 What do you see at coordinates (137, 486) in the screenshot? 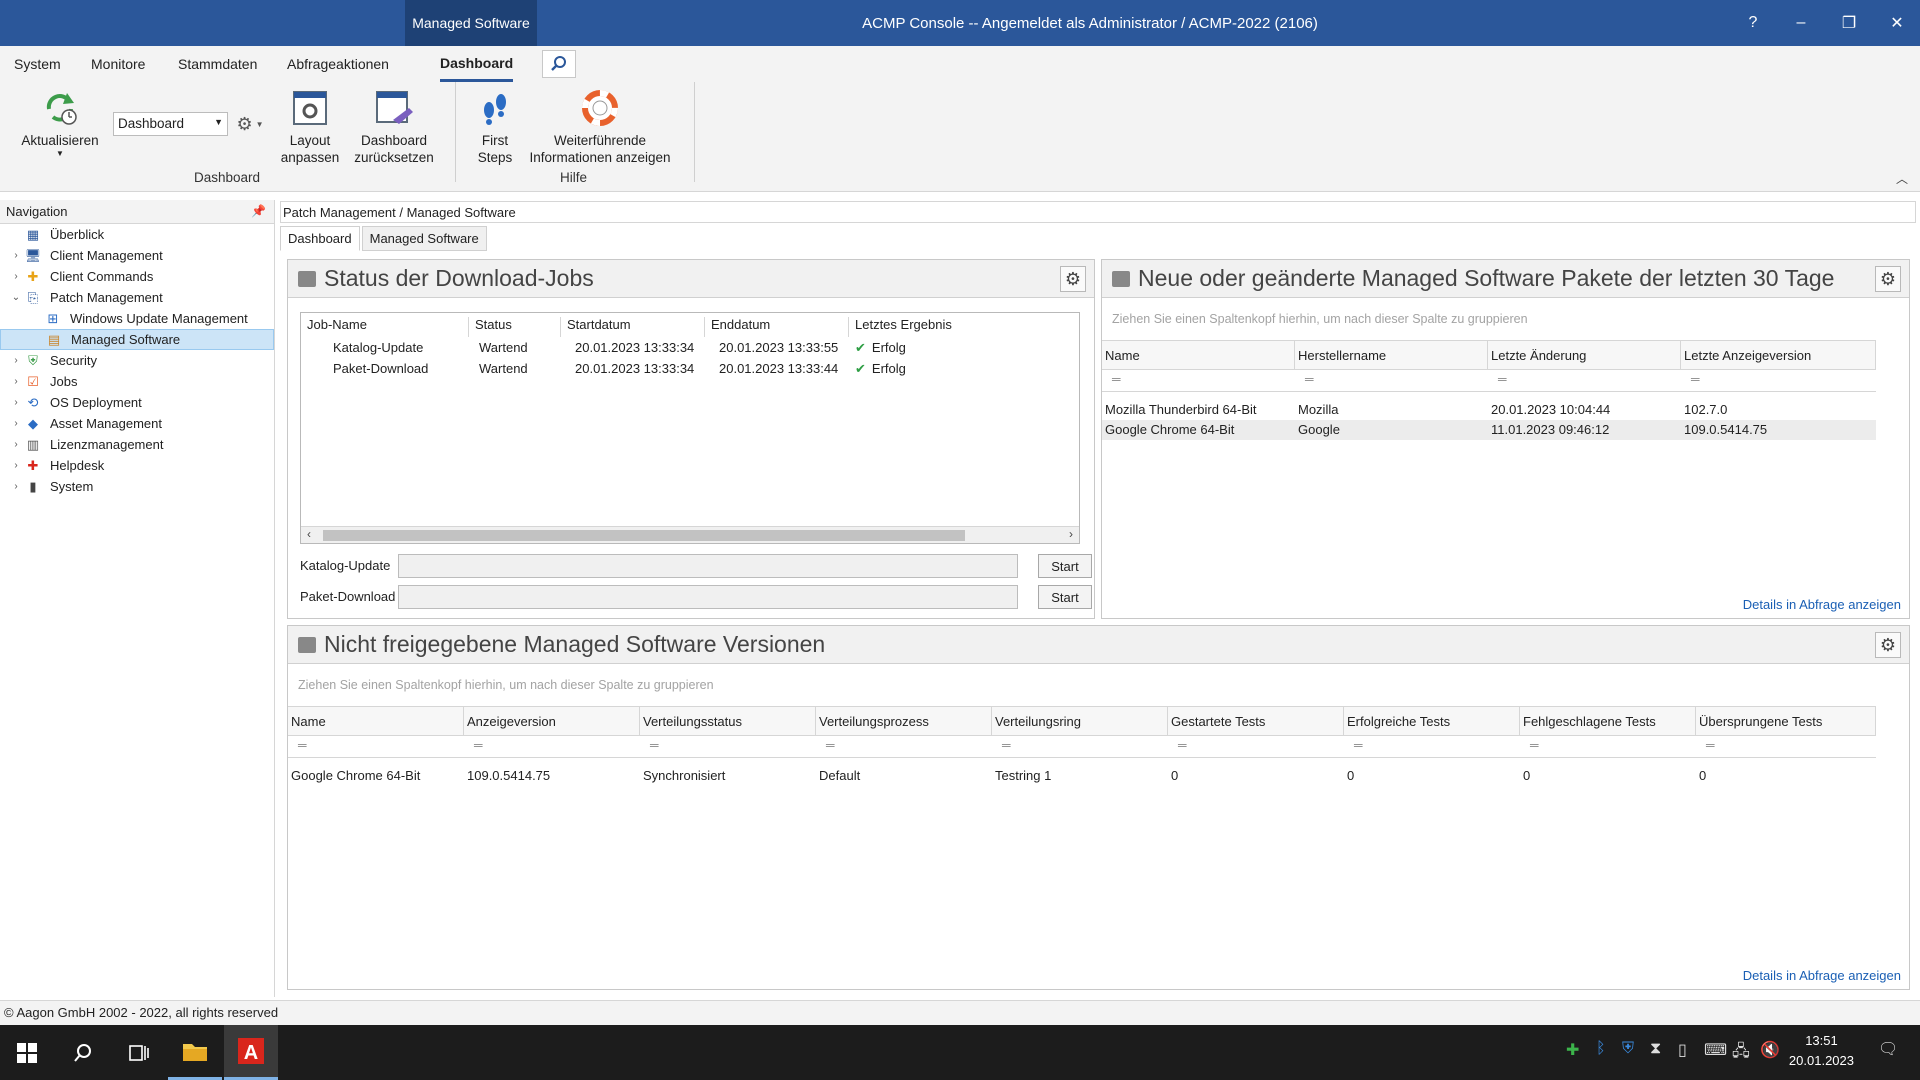
I see `sidebar-item-system: › ▮ System` at bounding box center [137, 486].